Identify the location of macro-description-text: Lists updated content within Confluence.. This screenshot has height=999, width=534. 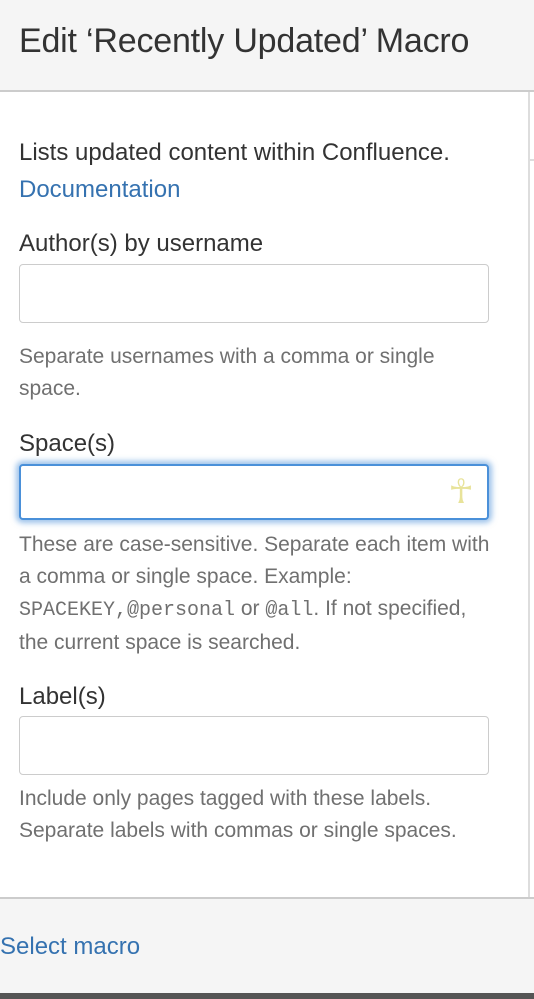
(234, 152).